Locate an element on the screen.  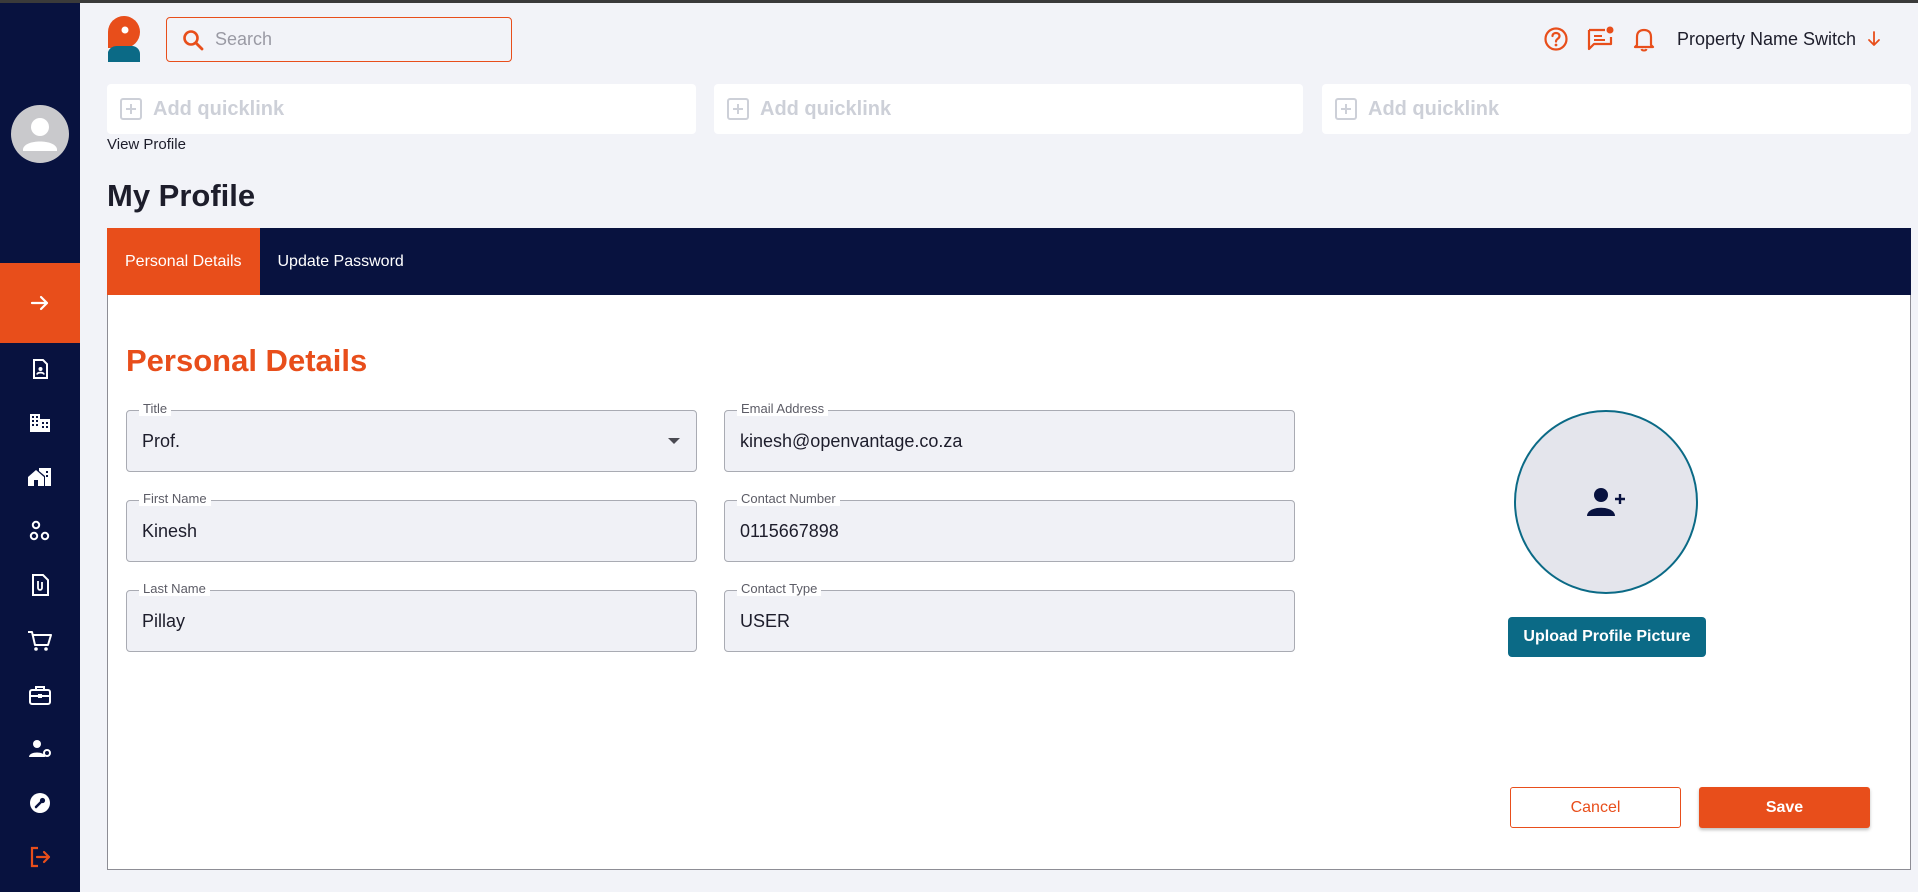
sidebar-item-properties is located at coordinates (40, 477).